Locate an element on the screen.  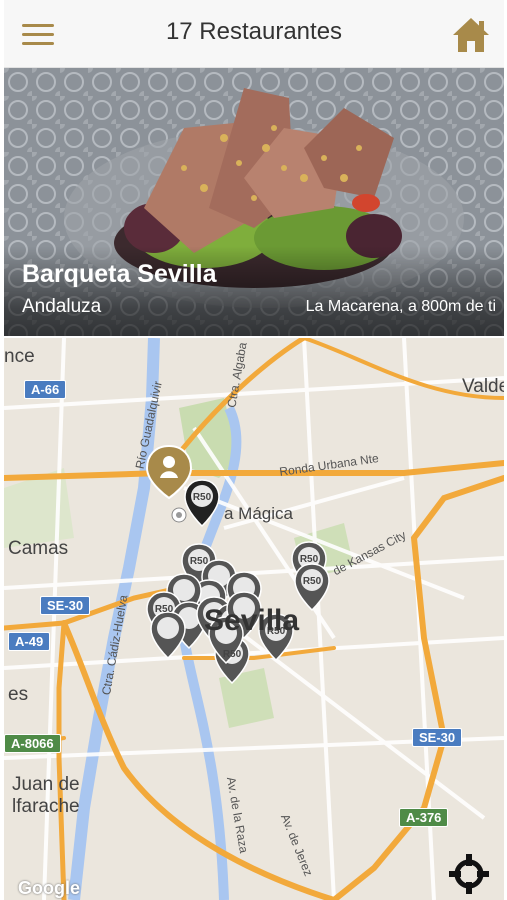
page-title: 17 Restaurantes is located at coordinates (254, 31).